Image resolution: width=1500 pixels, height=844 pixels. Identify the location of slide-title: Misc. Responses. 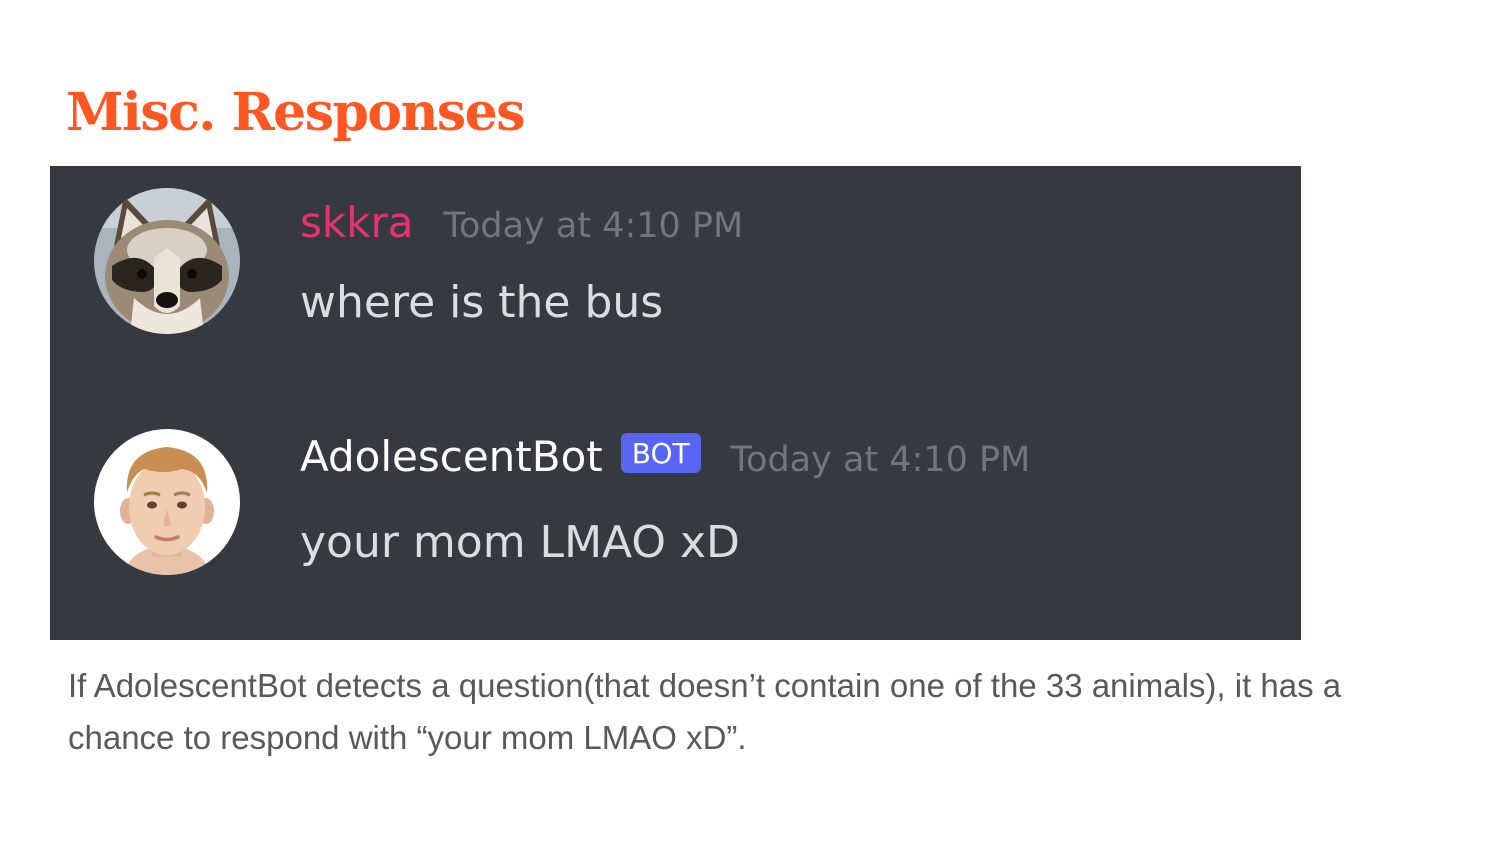
(296, 112).